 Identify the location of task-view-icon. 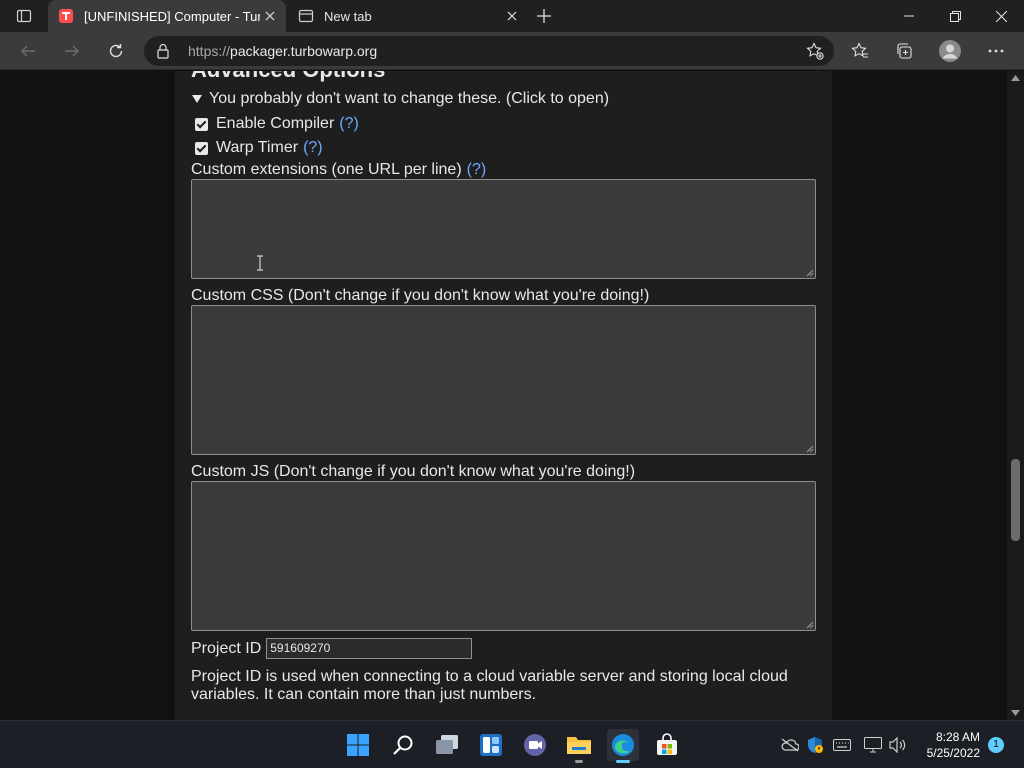
(447, 744).